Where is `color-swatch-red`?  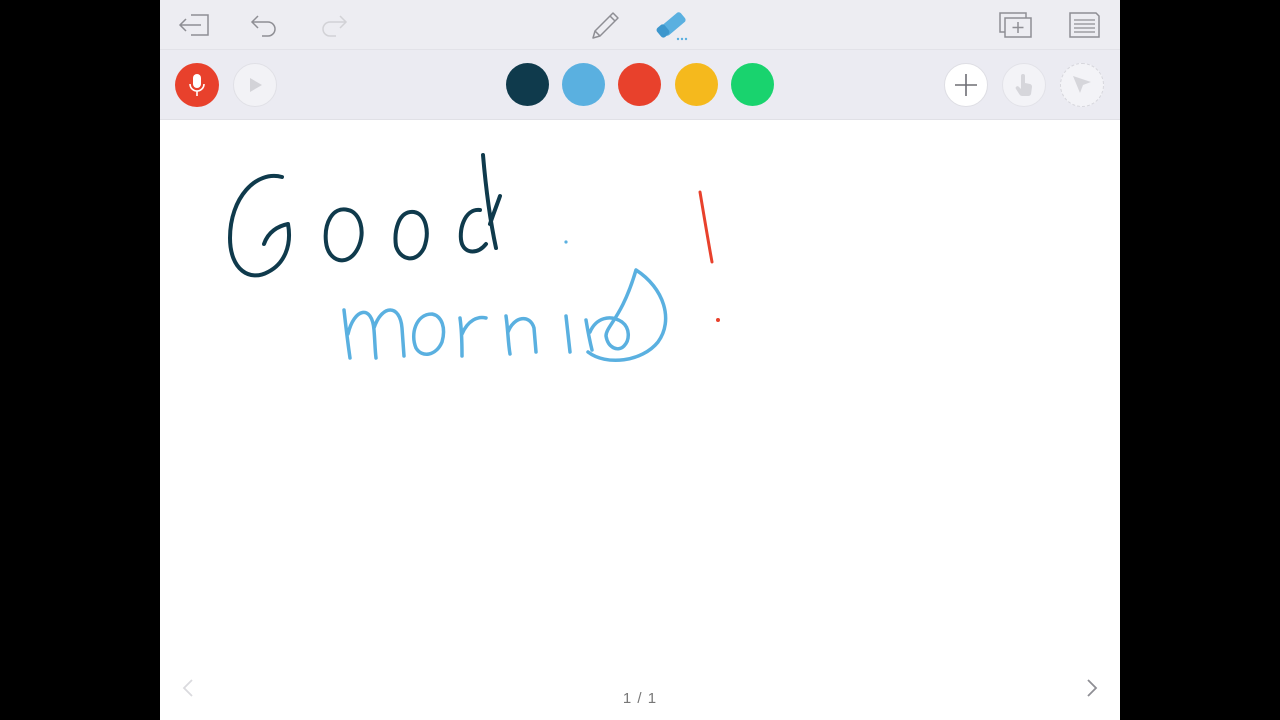 color-swatch-red is located at coordinates (639, 84).